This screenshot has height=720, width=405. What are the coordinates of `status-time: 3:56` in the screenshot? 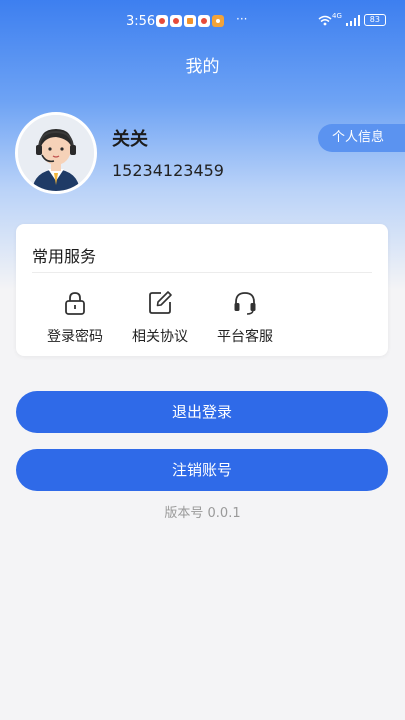 It's located at (141, 21).